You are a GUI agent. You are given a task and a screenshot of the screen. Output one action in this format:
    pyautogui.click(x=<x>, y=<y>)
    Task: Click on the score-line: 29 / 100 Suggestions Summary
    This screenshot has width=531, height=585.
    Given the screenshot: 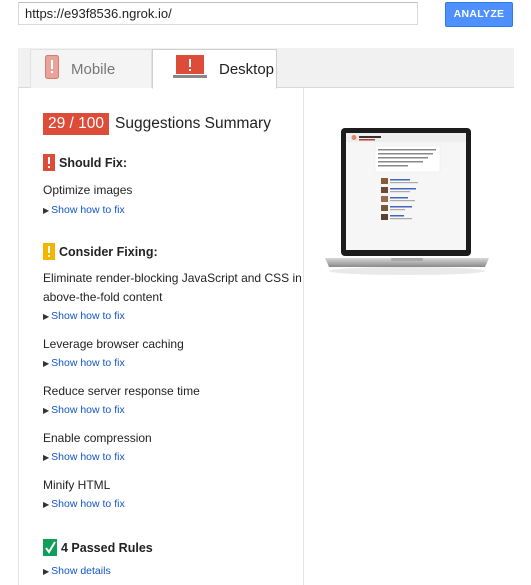 What is the action you would take?
    pyautogui.click(x=157, y=124)
    